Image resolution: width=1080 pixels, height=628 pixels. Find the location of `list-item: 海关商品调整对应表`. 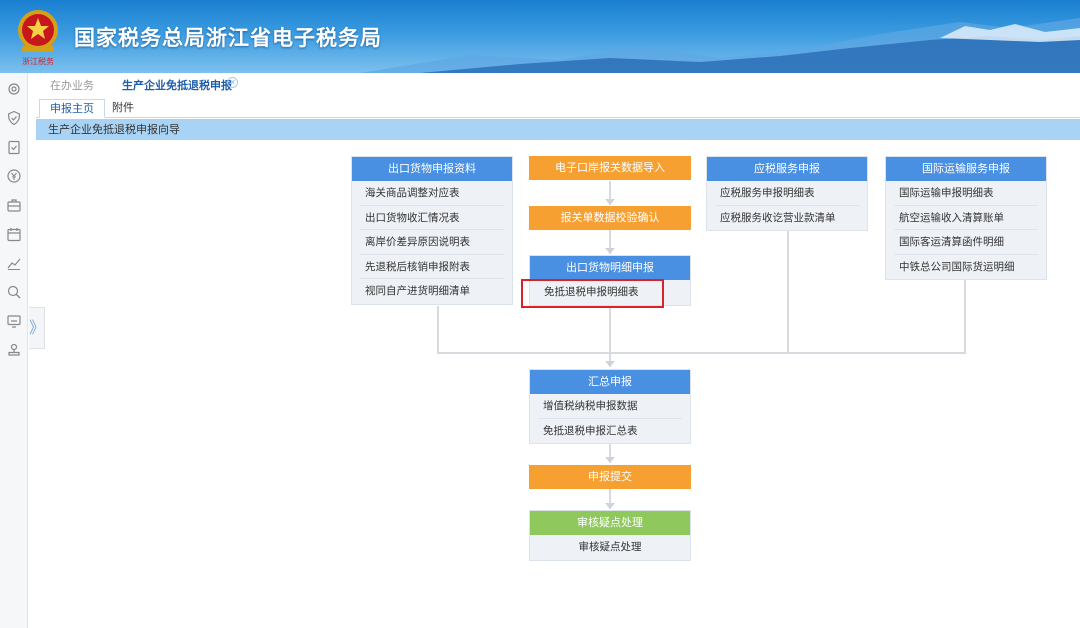

list-item: 海关商品调整对应表 is located at coordinates (432, 193).